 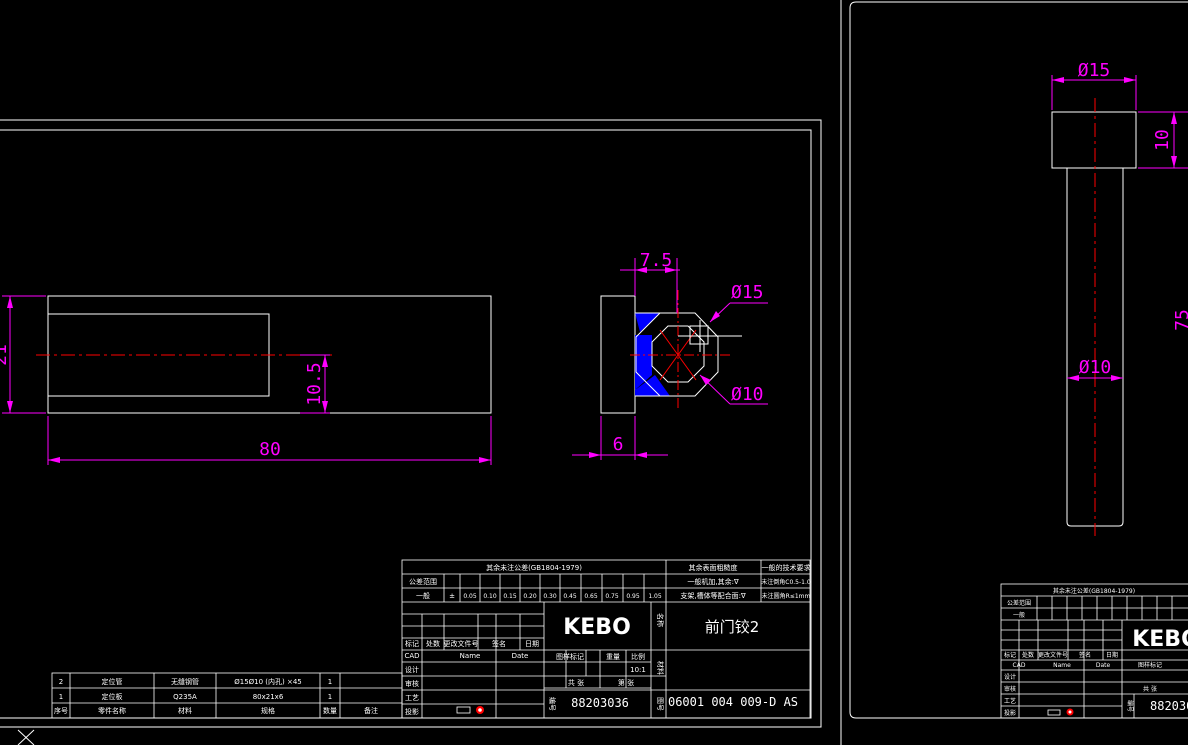 What do you see at coordinates (600, 703) in the screenshot?
I see `doc-number: 88203036` at bounding box center [600, 703].